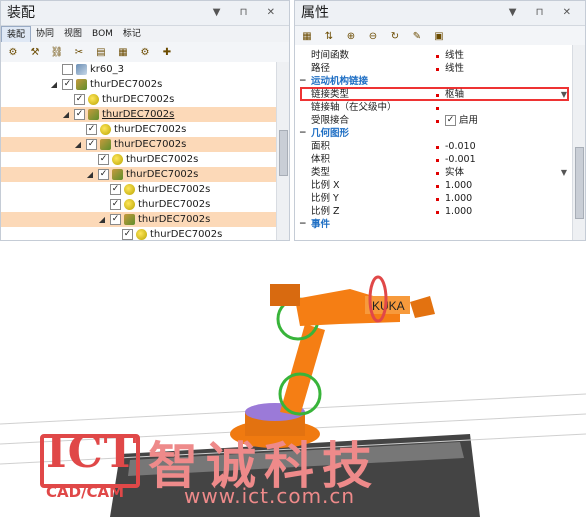 The width and height of the screenshot is (586, 517). I want to click on assembly-select-icon: ⚙, so click(13, 52).